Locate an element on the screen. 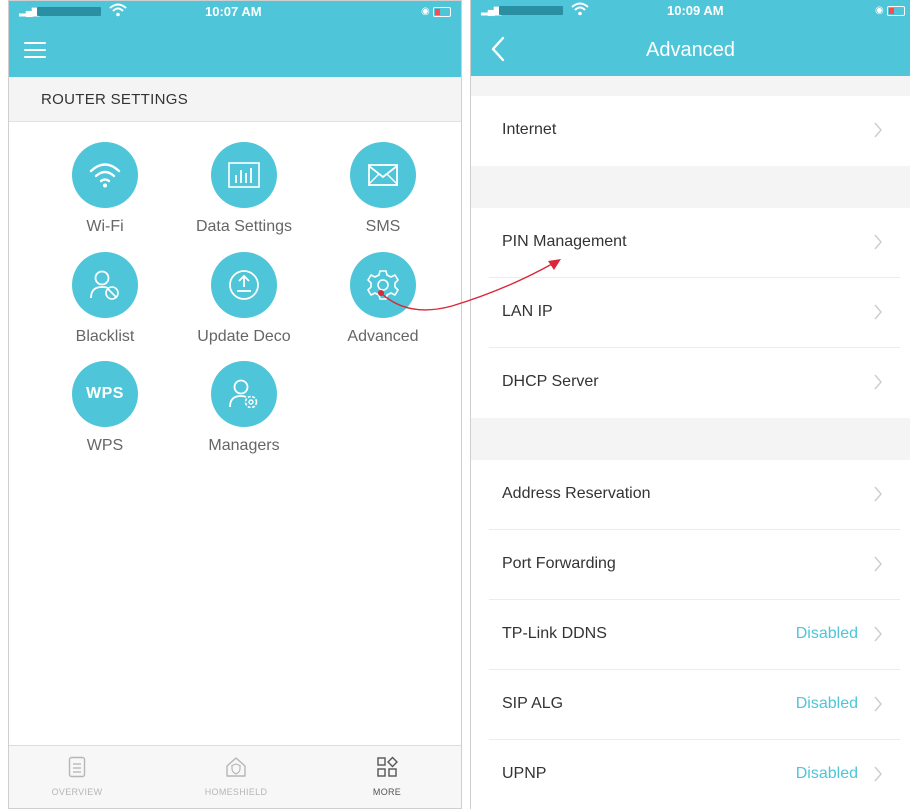 This screenshot has width=912, height=809. tile-advanced: Advanced is located at coordinates (383, 299).